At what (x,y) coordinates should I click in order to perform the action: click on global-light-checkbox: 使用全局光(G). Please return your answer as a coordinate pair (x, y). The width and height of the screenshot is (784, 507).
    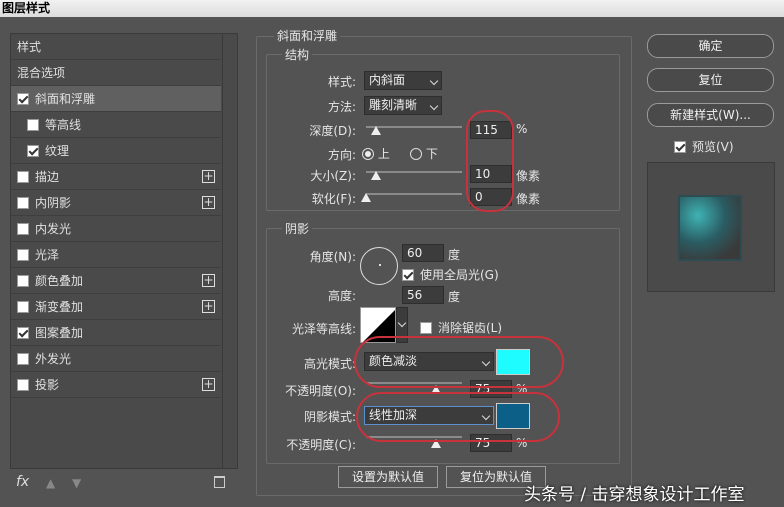
    Looking at the image, I should click on (450, 274).